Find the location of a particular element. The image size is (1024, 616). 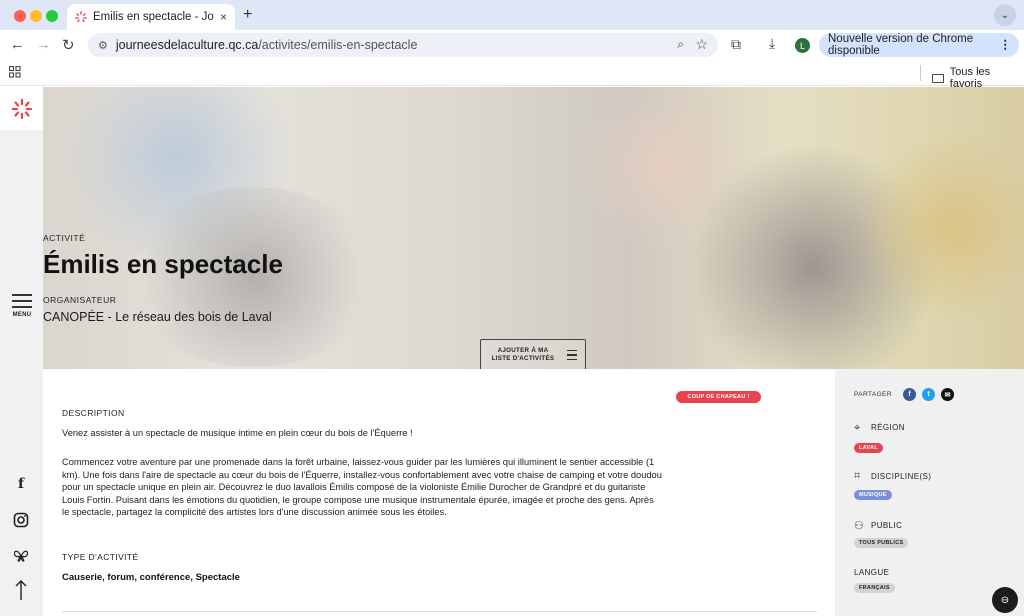

people-icon: ⚇ is located at coordinates (859, 526).